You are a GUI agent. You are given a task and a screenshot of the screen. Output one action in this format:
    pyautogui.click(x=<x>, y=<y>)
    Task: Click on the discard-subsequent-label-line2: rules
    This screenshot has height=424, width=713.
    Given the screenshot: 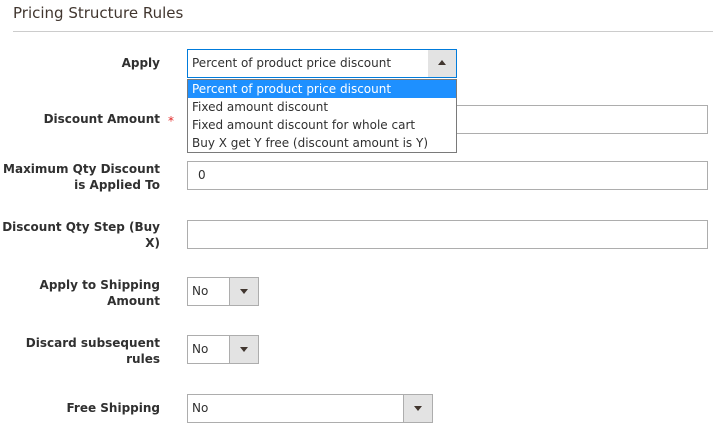 What is the action you would take?
    pyautogui.click(x=143, y=359)
    